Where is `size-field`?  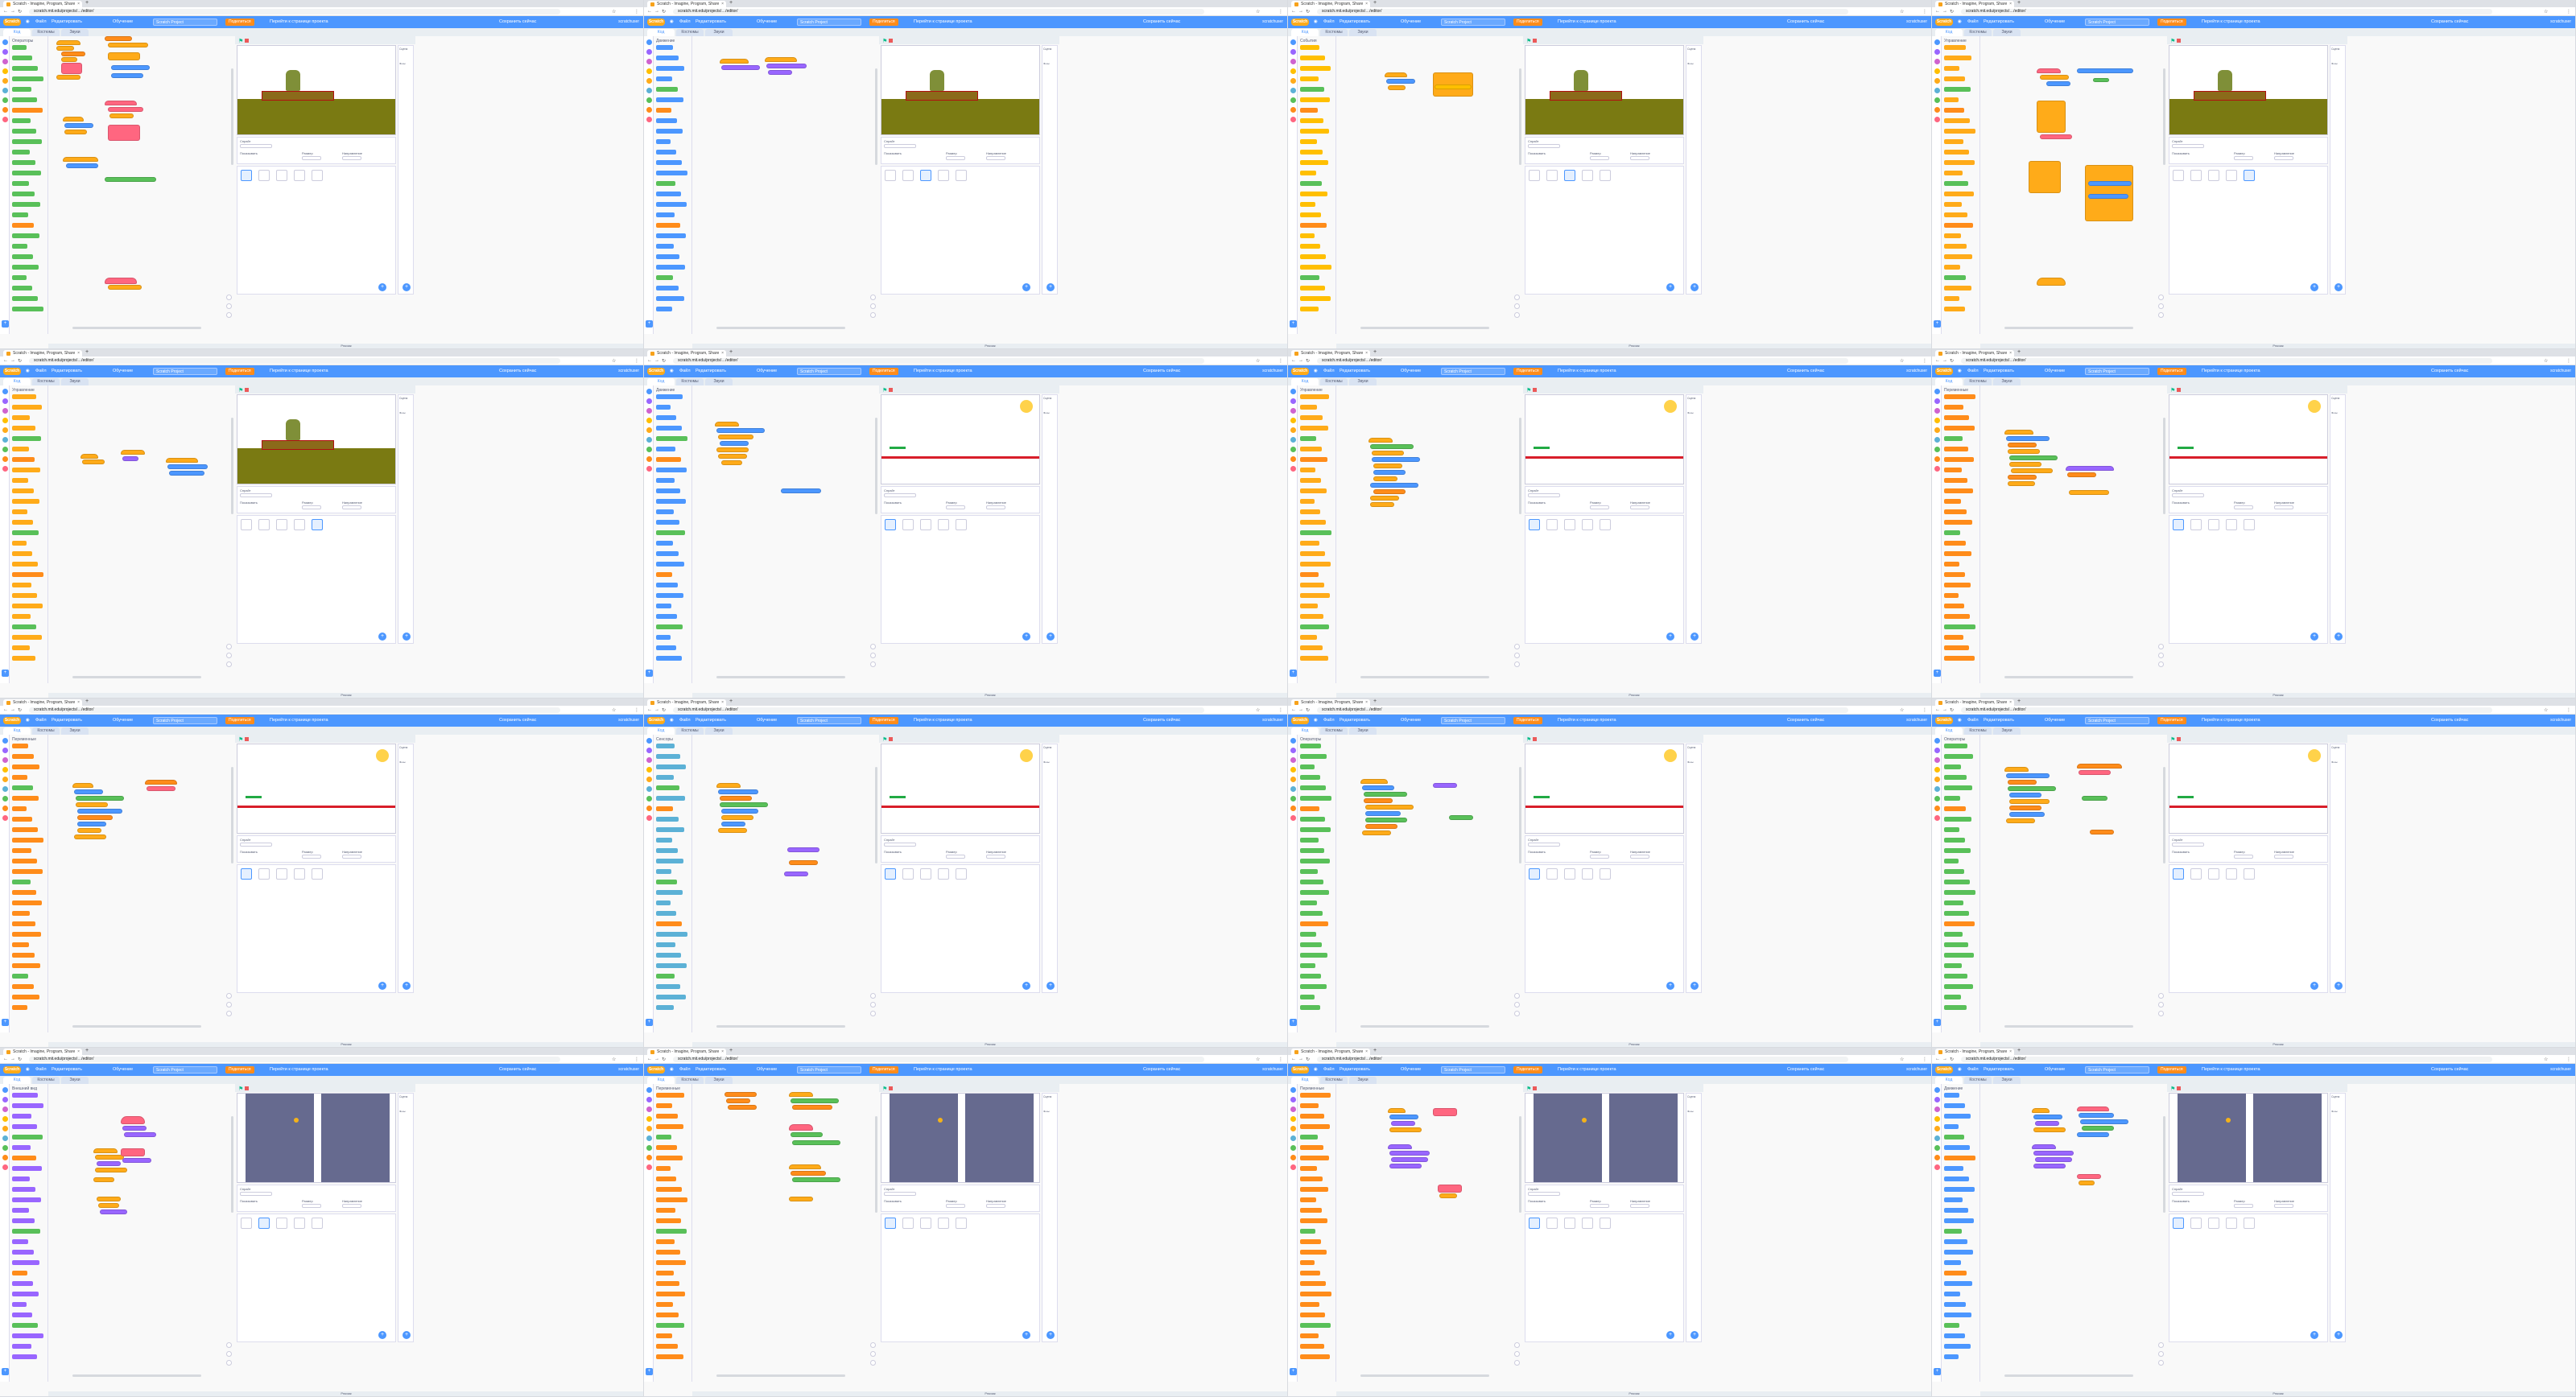
size-field is located at coordinates (311, 857).